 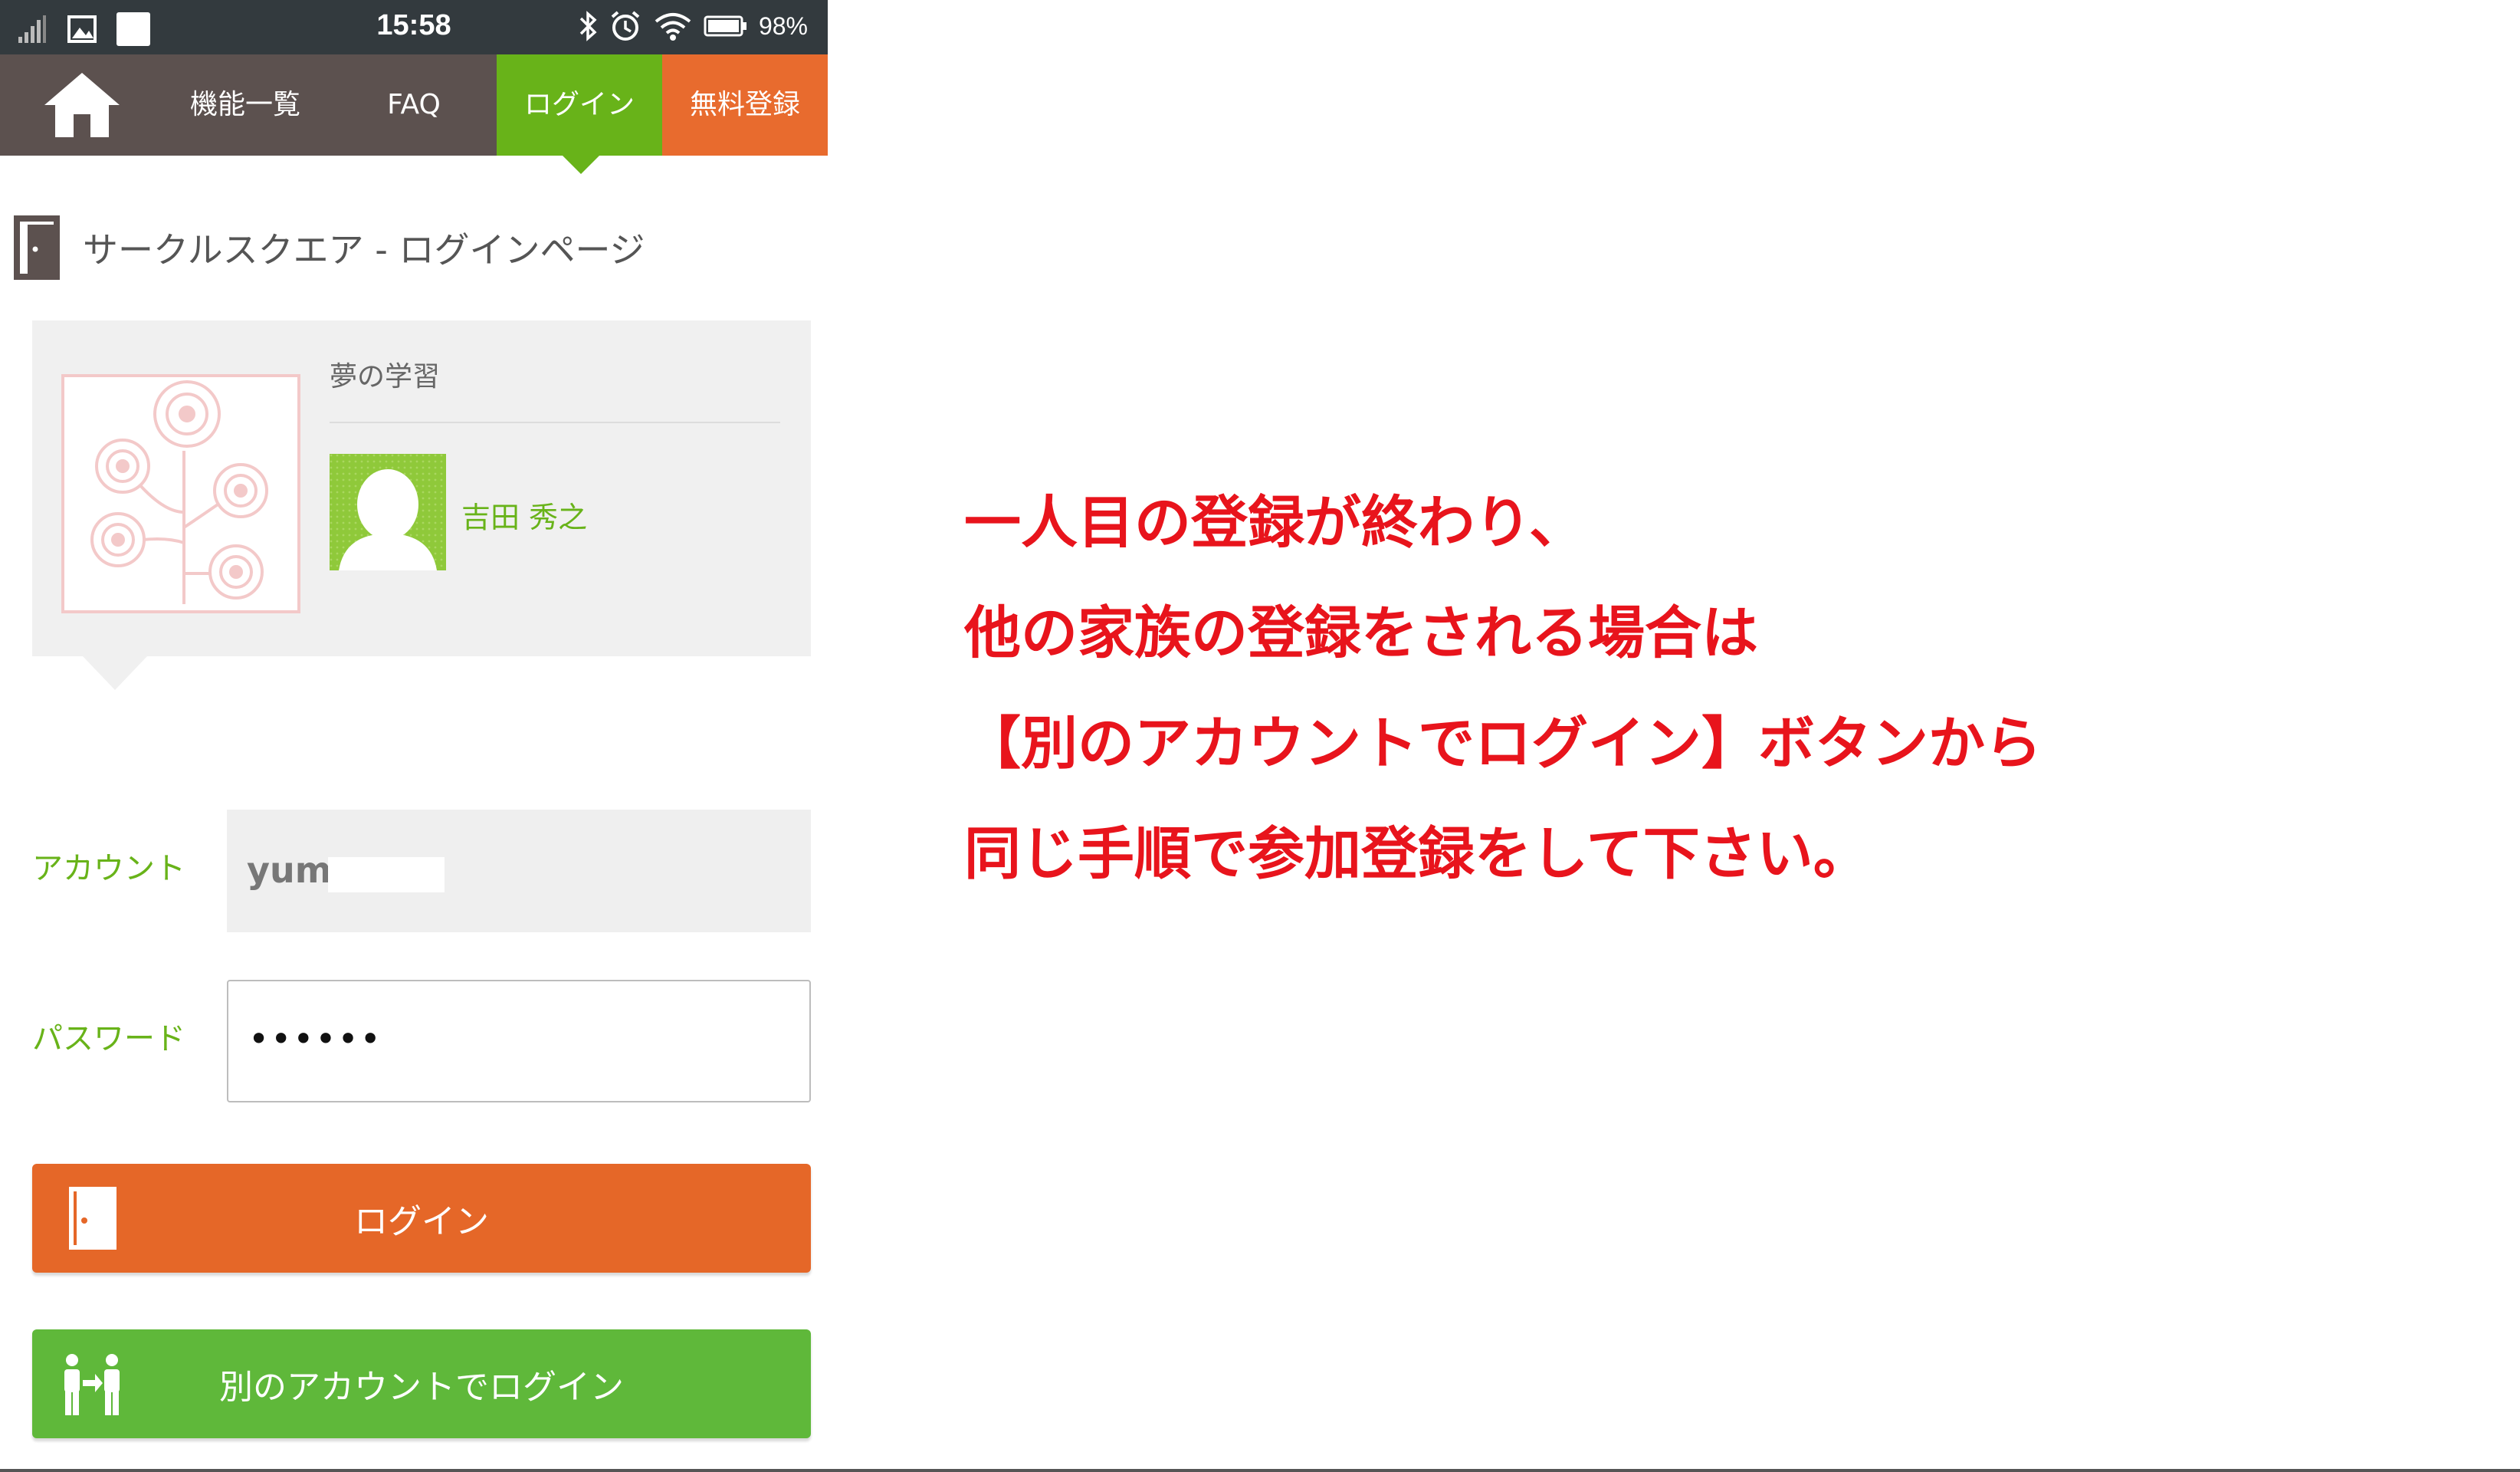 I want to click on people-switch-icon, so click(x=92, y=1384).